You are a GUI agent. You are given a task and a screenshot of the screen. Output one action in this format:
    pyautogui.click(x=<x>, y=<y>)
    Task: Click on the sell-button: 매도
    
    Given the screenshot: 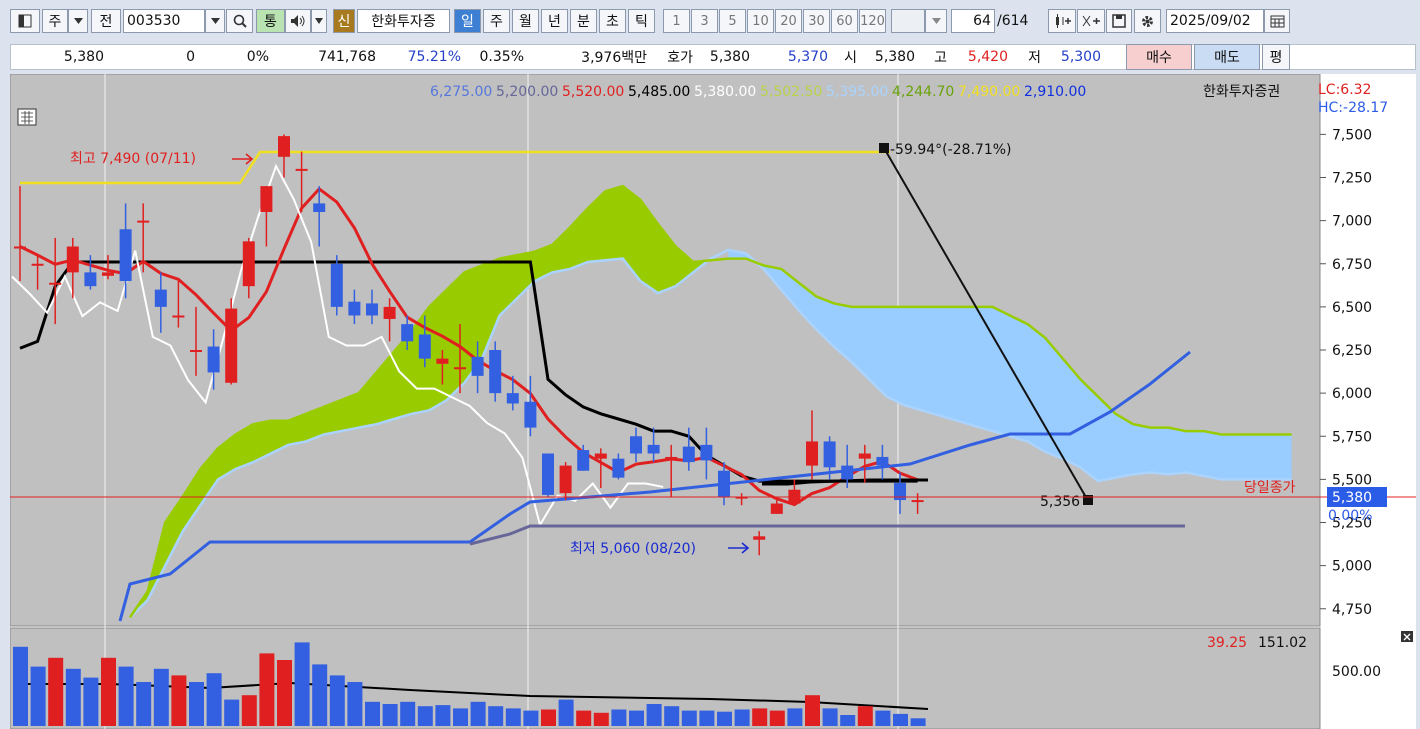 What is the action you would take?
    pyautogui.click(x=1227, y=57)
    